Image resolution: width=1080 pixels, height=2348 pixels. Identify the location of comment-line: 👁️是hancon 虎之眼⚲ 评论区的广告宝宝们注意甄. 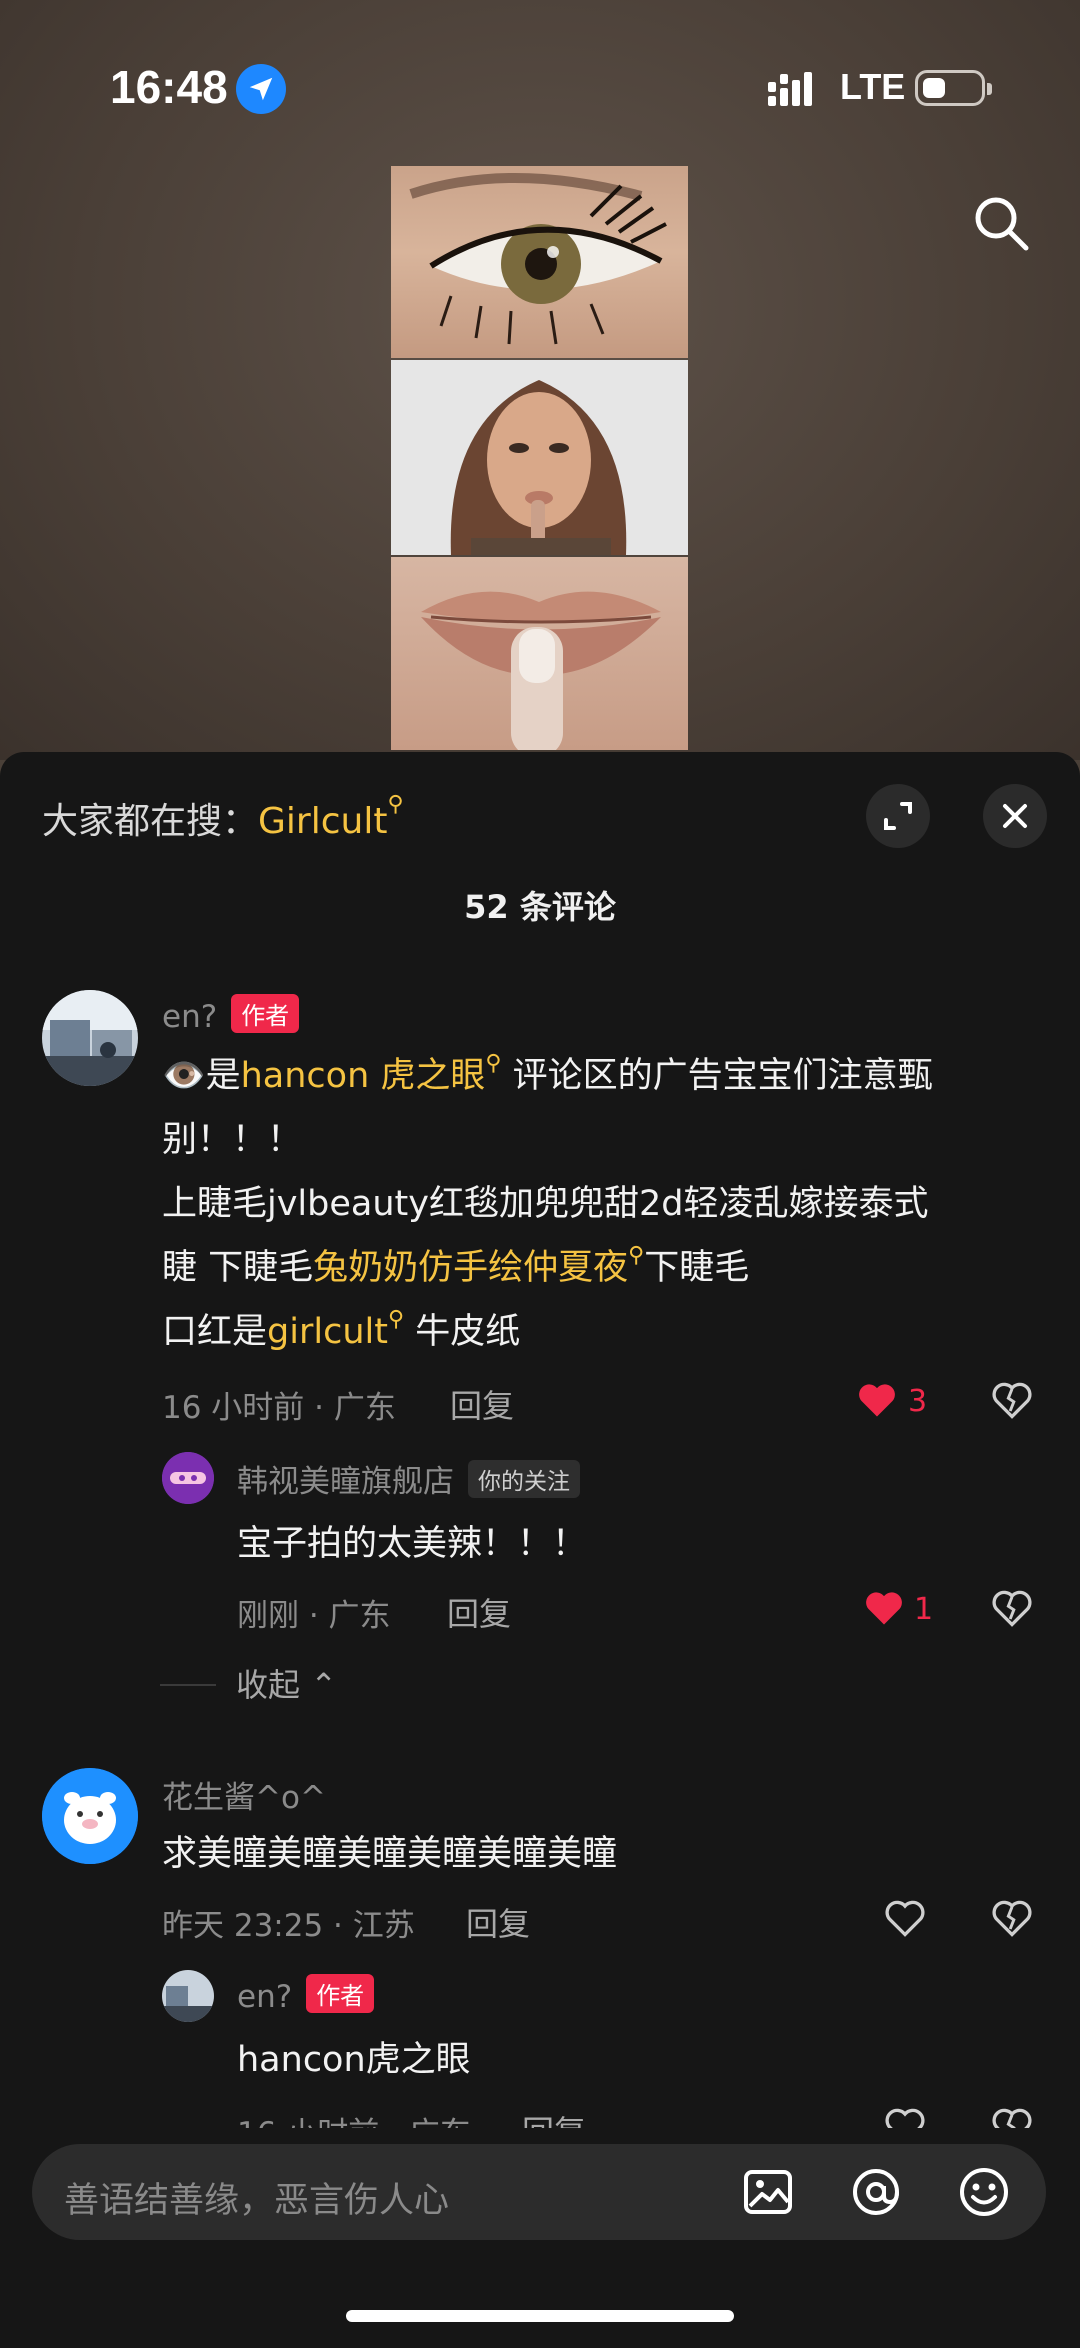
(602, 1076).